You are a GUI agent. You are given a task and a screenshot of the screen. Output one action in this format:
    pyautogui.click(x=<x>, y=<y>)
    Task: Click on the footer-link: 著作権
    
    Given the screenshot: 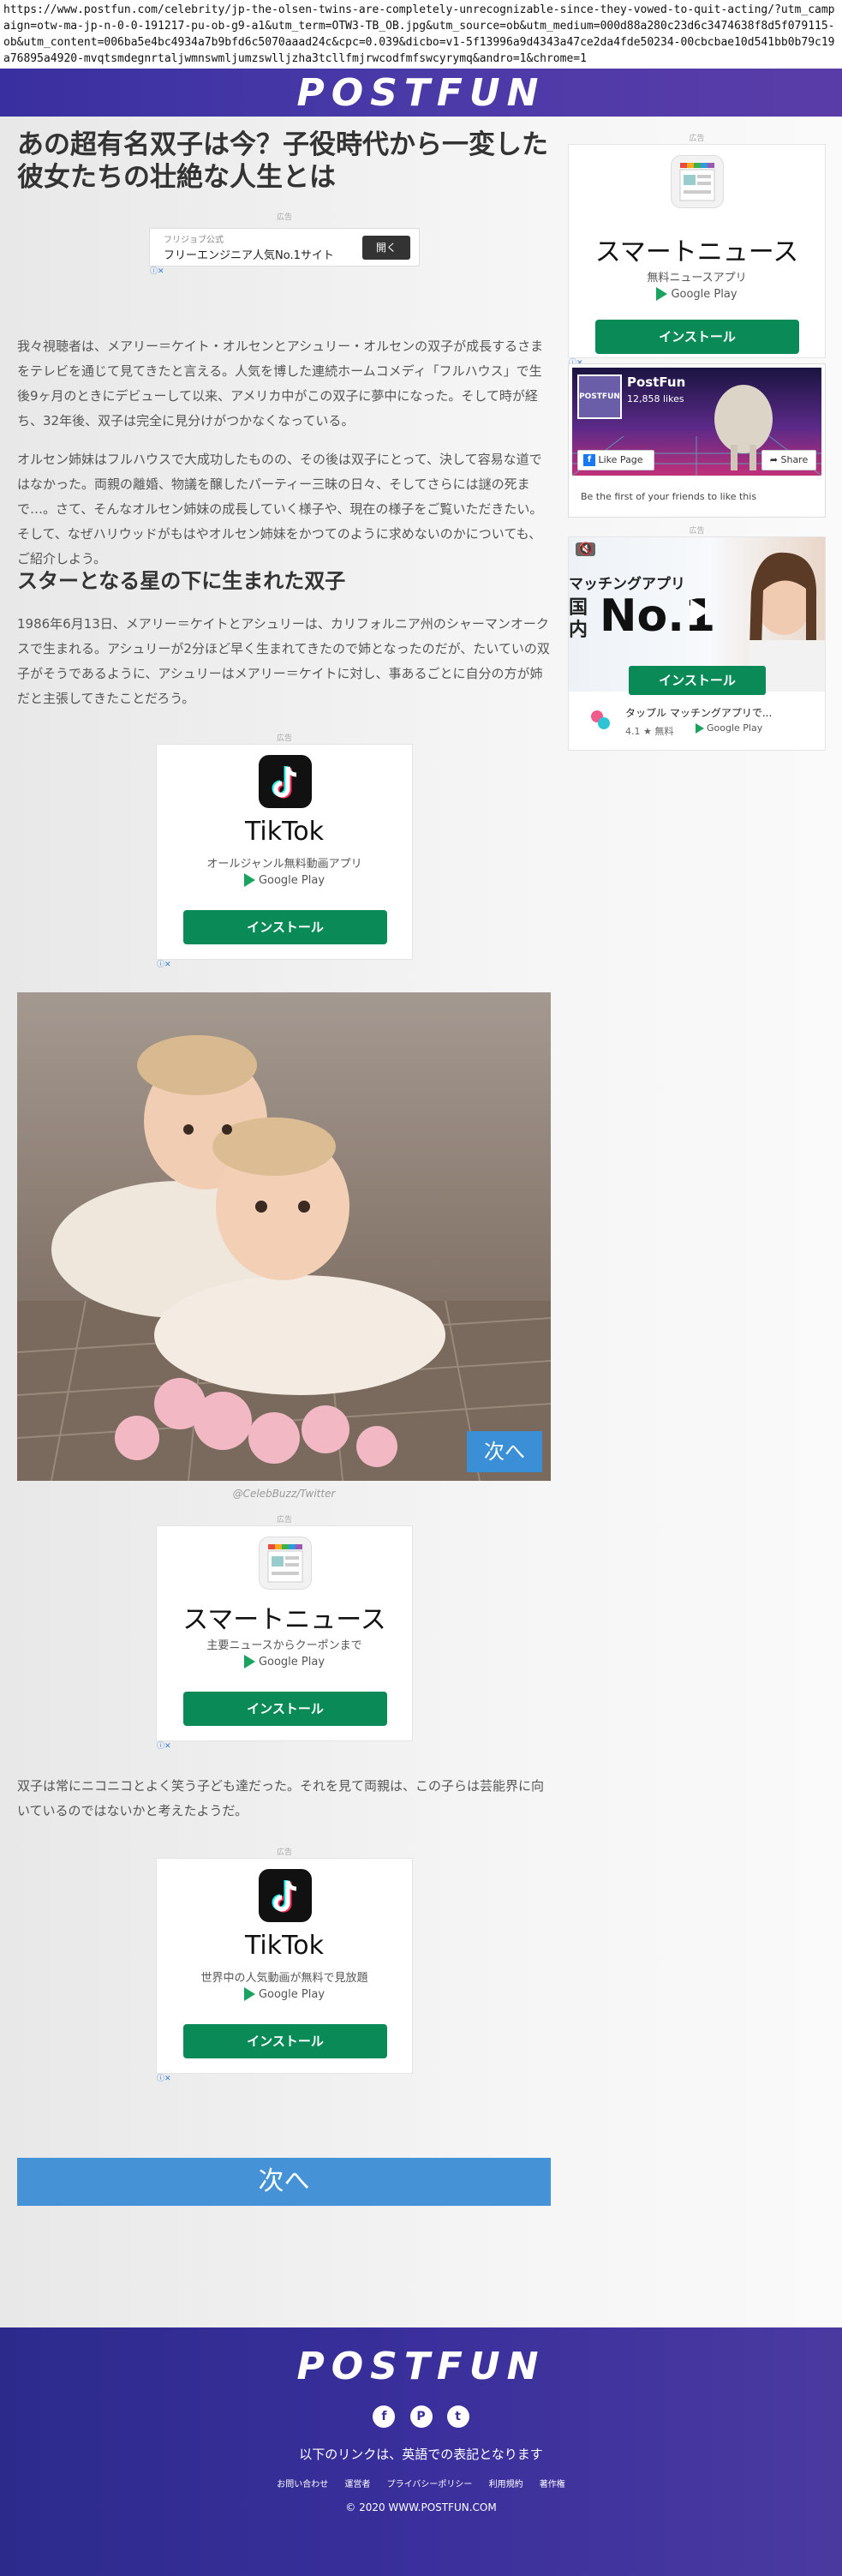 What is the action you would take?
    pyautogui.click(x=552, y=2484)
    